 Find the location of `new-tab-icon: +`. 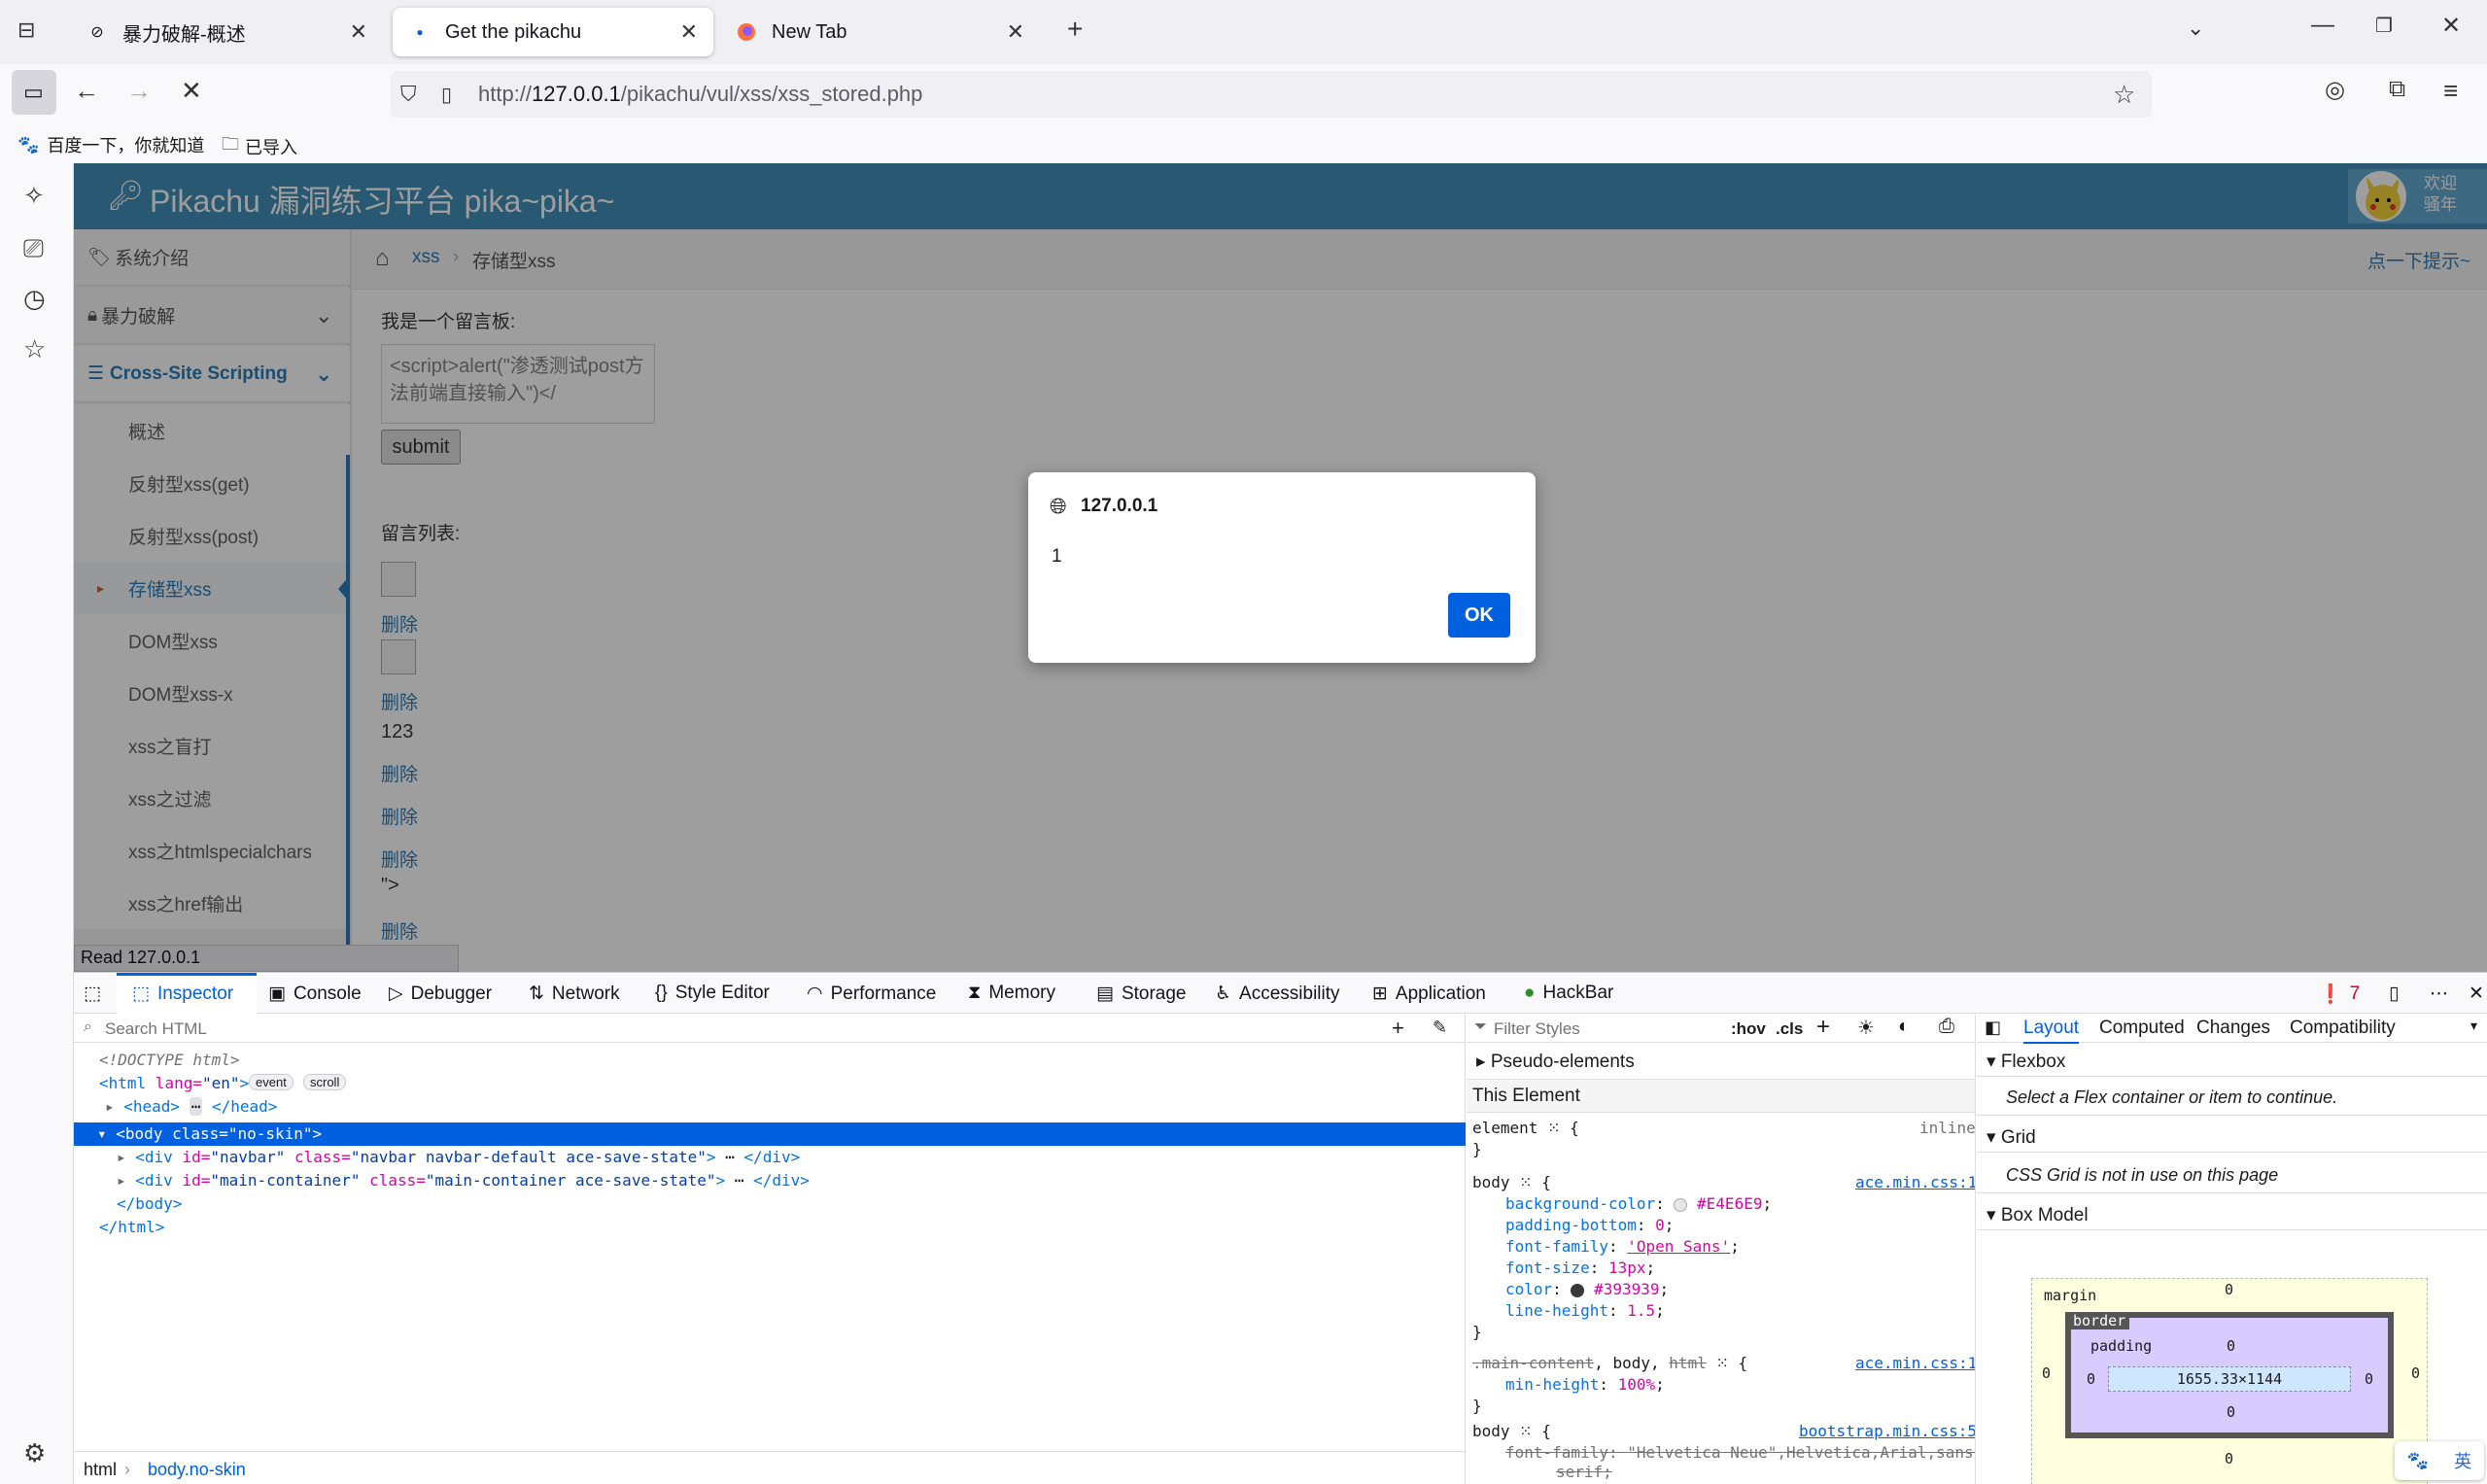

new-tab-icon: + is located at coordinates (1075, 29).